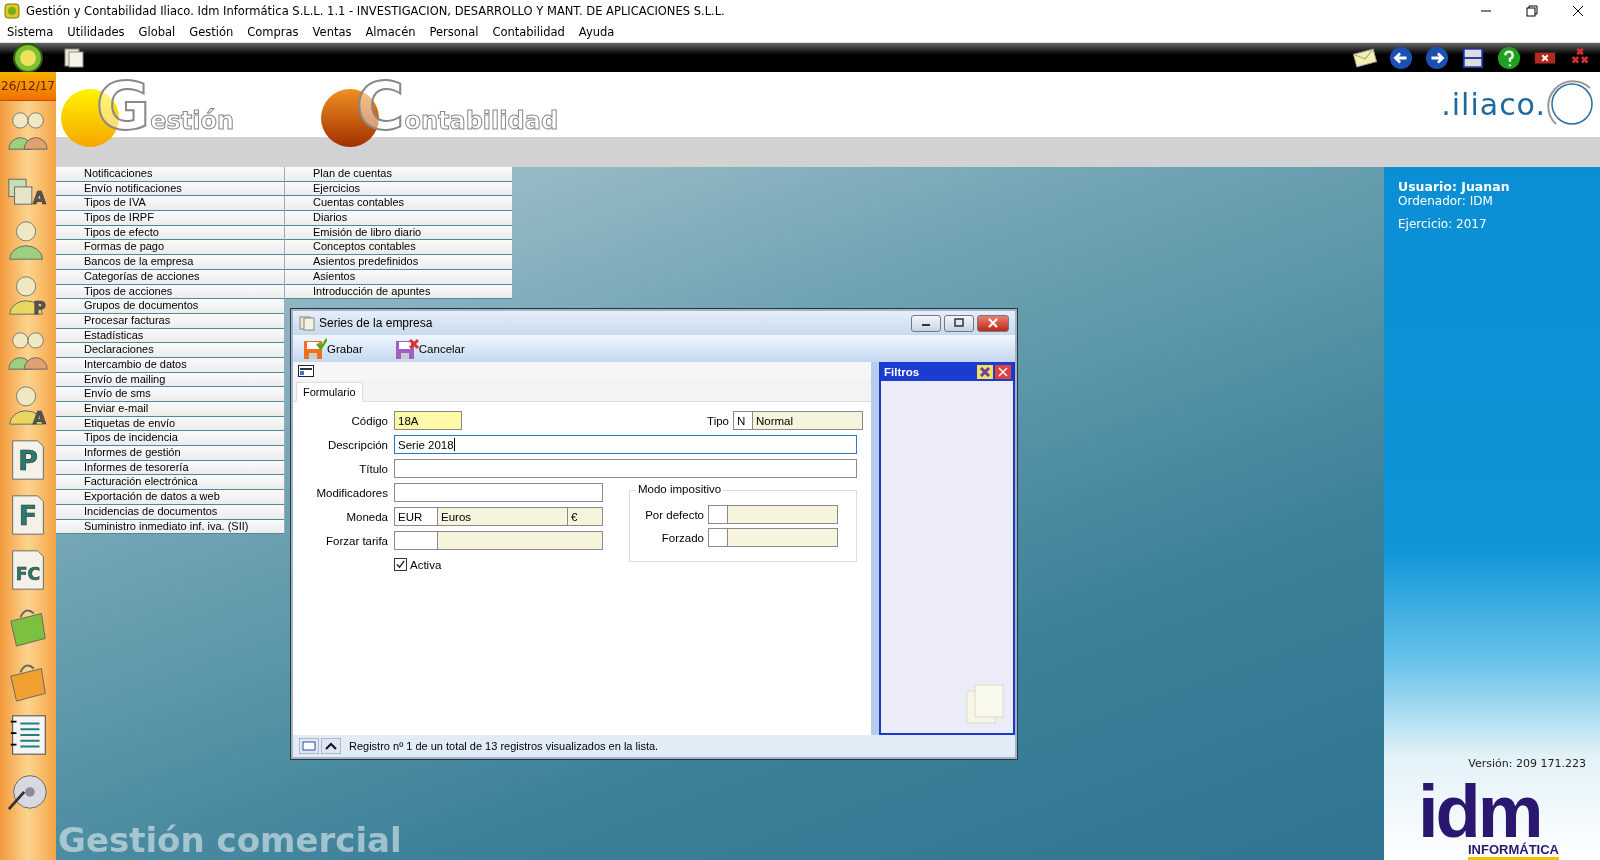  What do you see at coordinates (1479, 812) in the screenshot?
I see `company-logo-text: idm` at bounding box center [1479, 812].